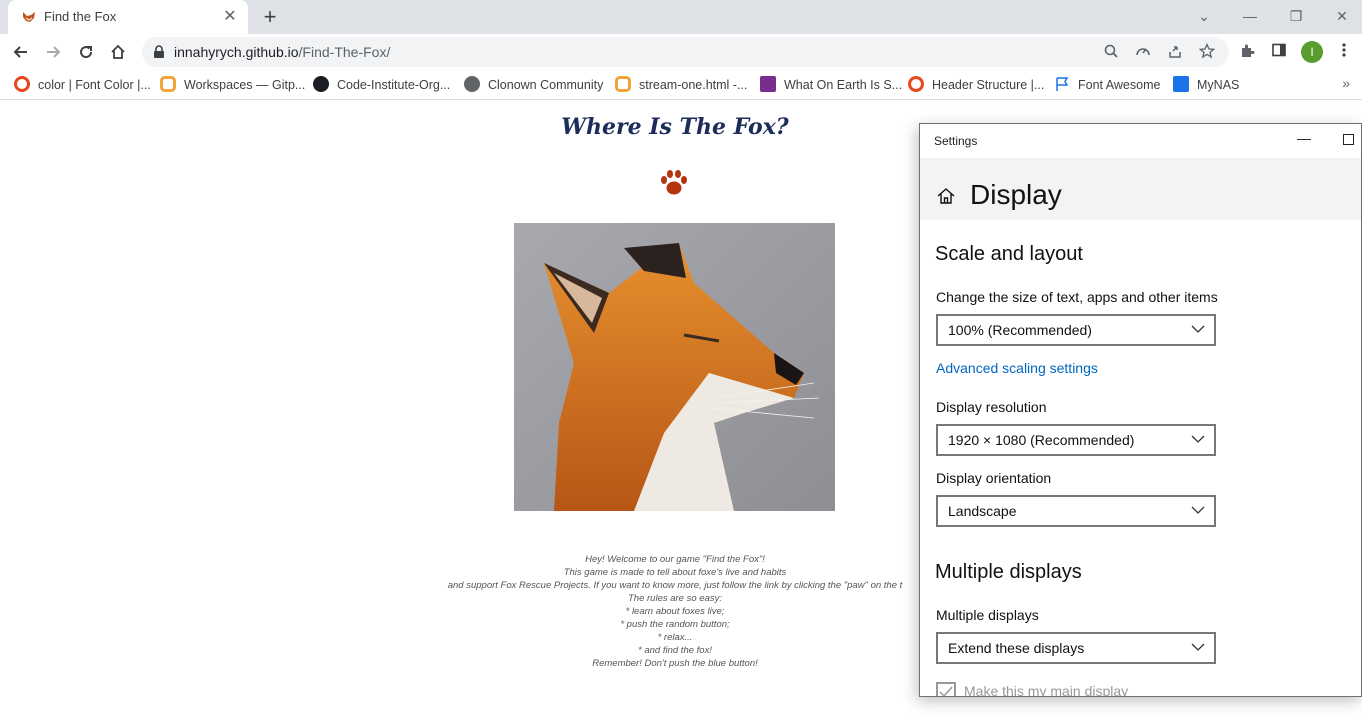 This screenshot has height=714, width=1362. Describe the element at coordinates (21, 52) in the screenshot. I see `back-button` at that location.